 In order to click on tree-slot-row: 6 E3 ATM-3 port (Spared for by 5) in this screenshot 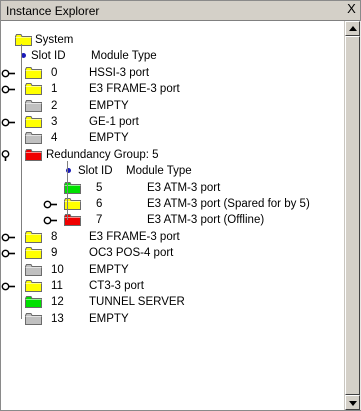, I will do `click(171, 204)`.